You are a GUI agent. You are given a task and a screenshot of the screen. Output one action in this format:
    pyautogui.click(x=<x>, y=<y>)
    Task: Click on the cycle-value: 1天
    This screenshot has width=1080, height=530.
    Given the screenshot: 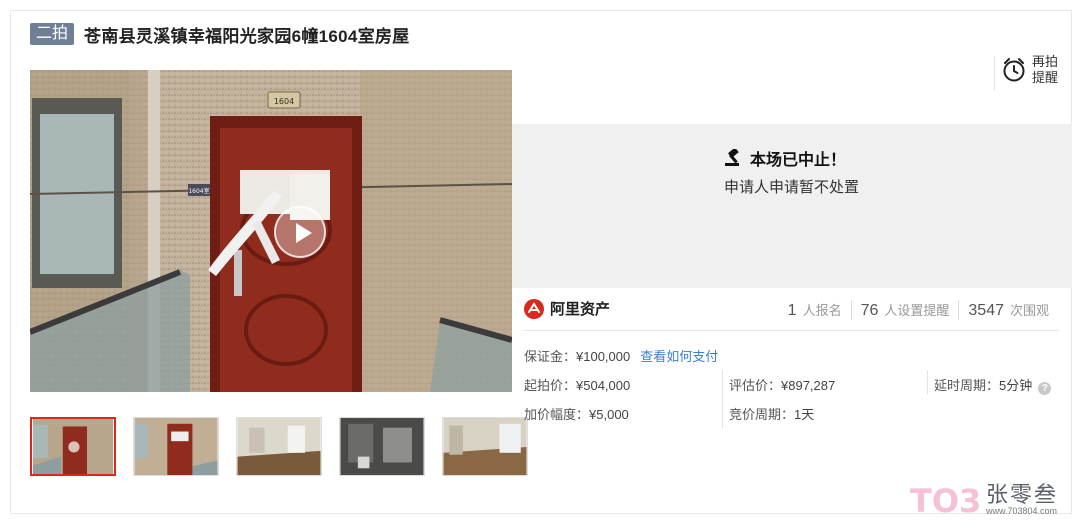 What is the action you would take?
    pyautogui.click(x=804, y=414)
    